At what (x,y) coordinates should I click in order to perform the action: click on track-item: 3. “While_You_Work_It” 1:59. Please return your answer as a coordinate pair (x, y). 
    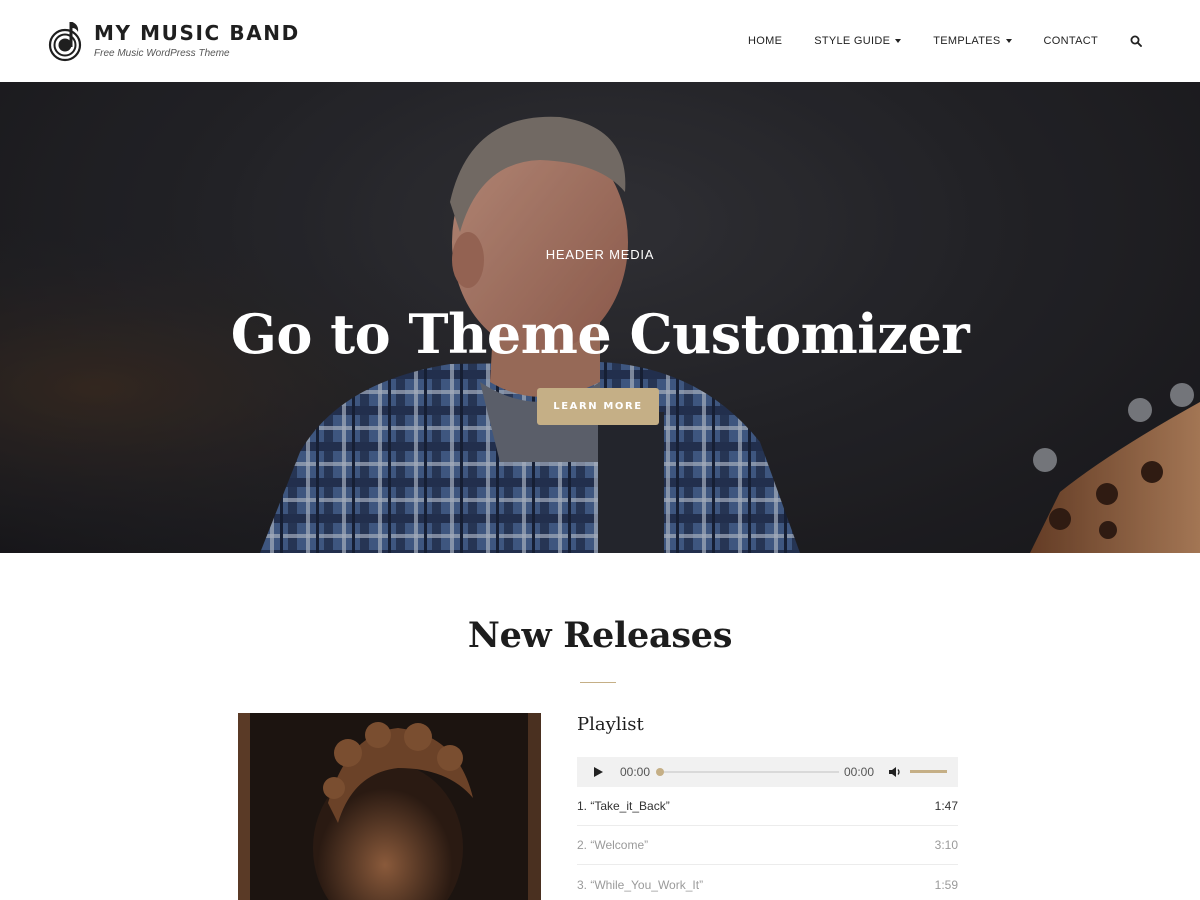
    Looking at the image, I should click on (767, 882).